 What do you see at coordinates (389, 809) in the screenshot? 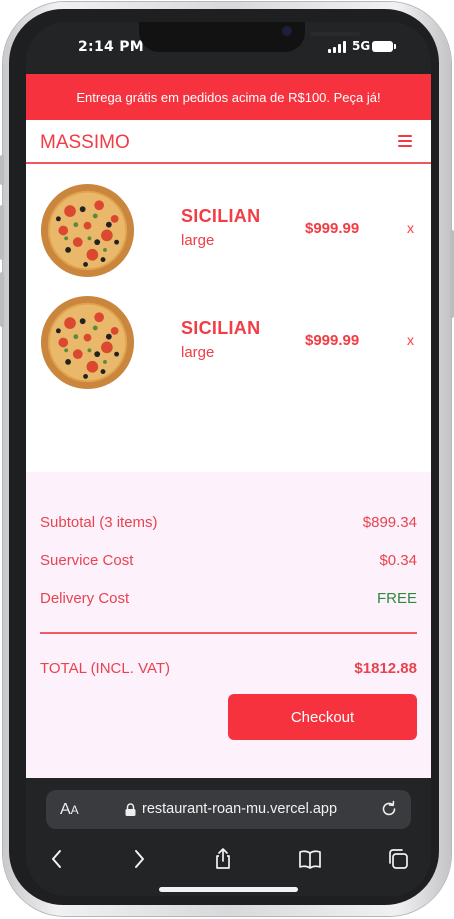
I see `reload-icon` at bounding box center [389, 809].